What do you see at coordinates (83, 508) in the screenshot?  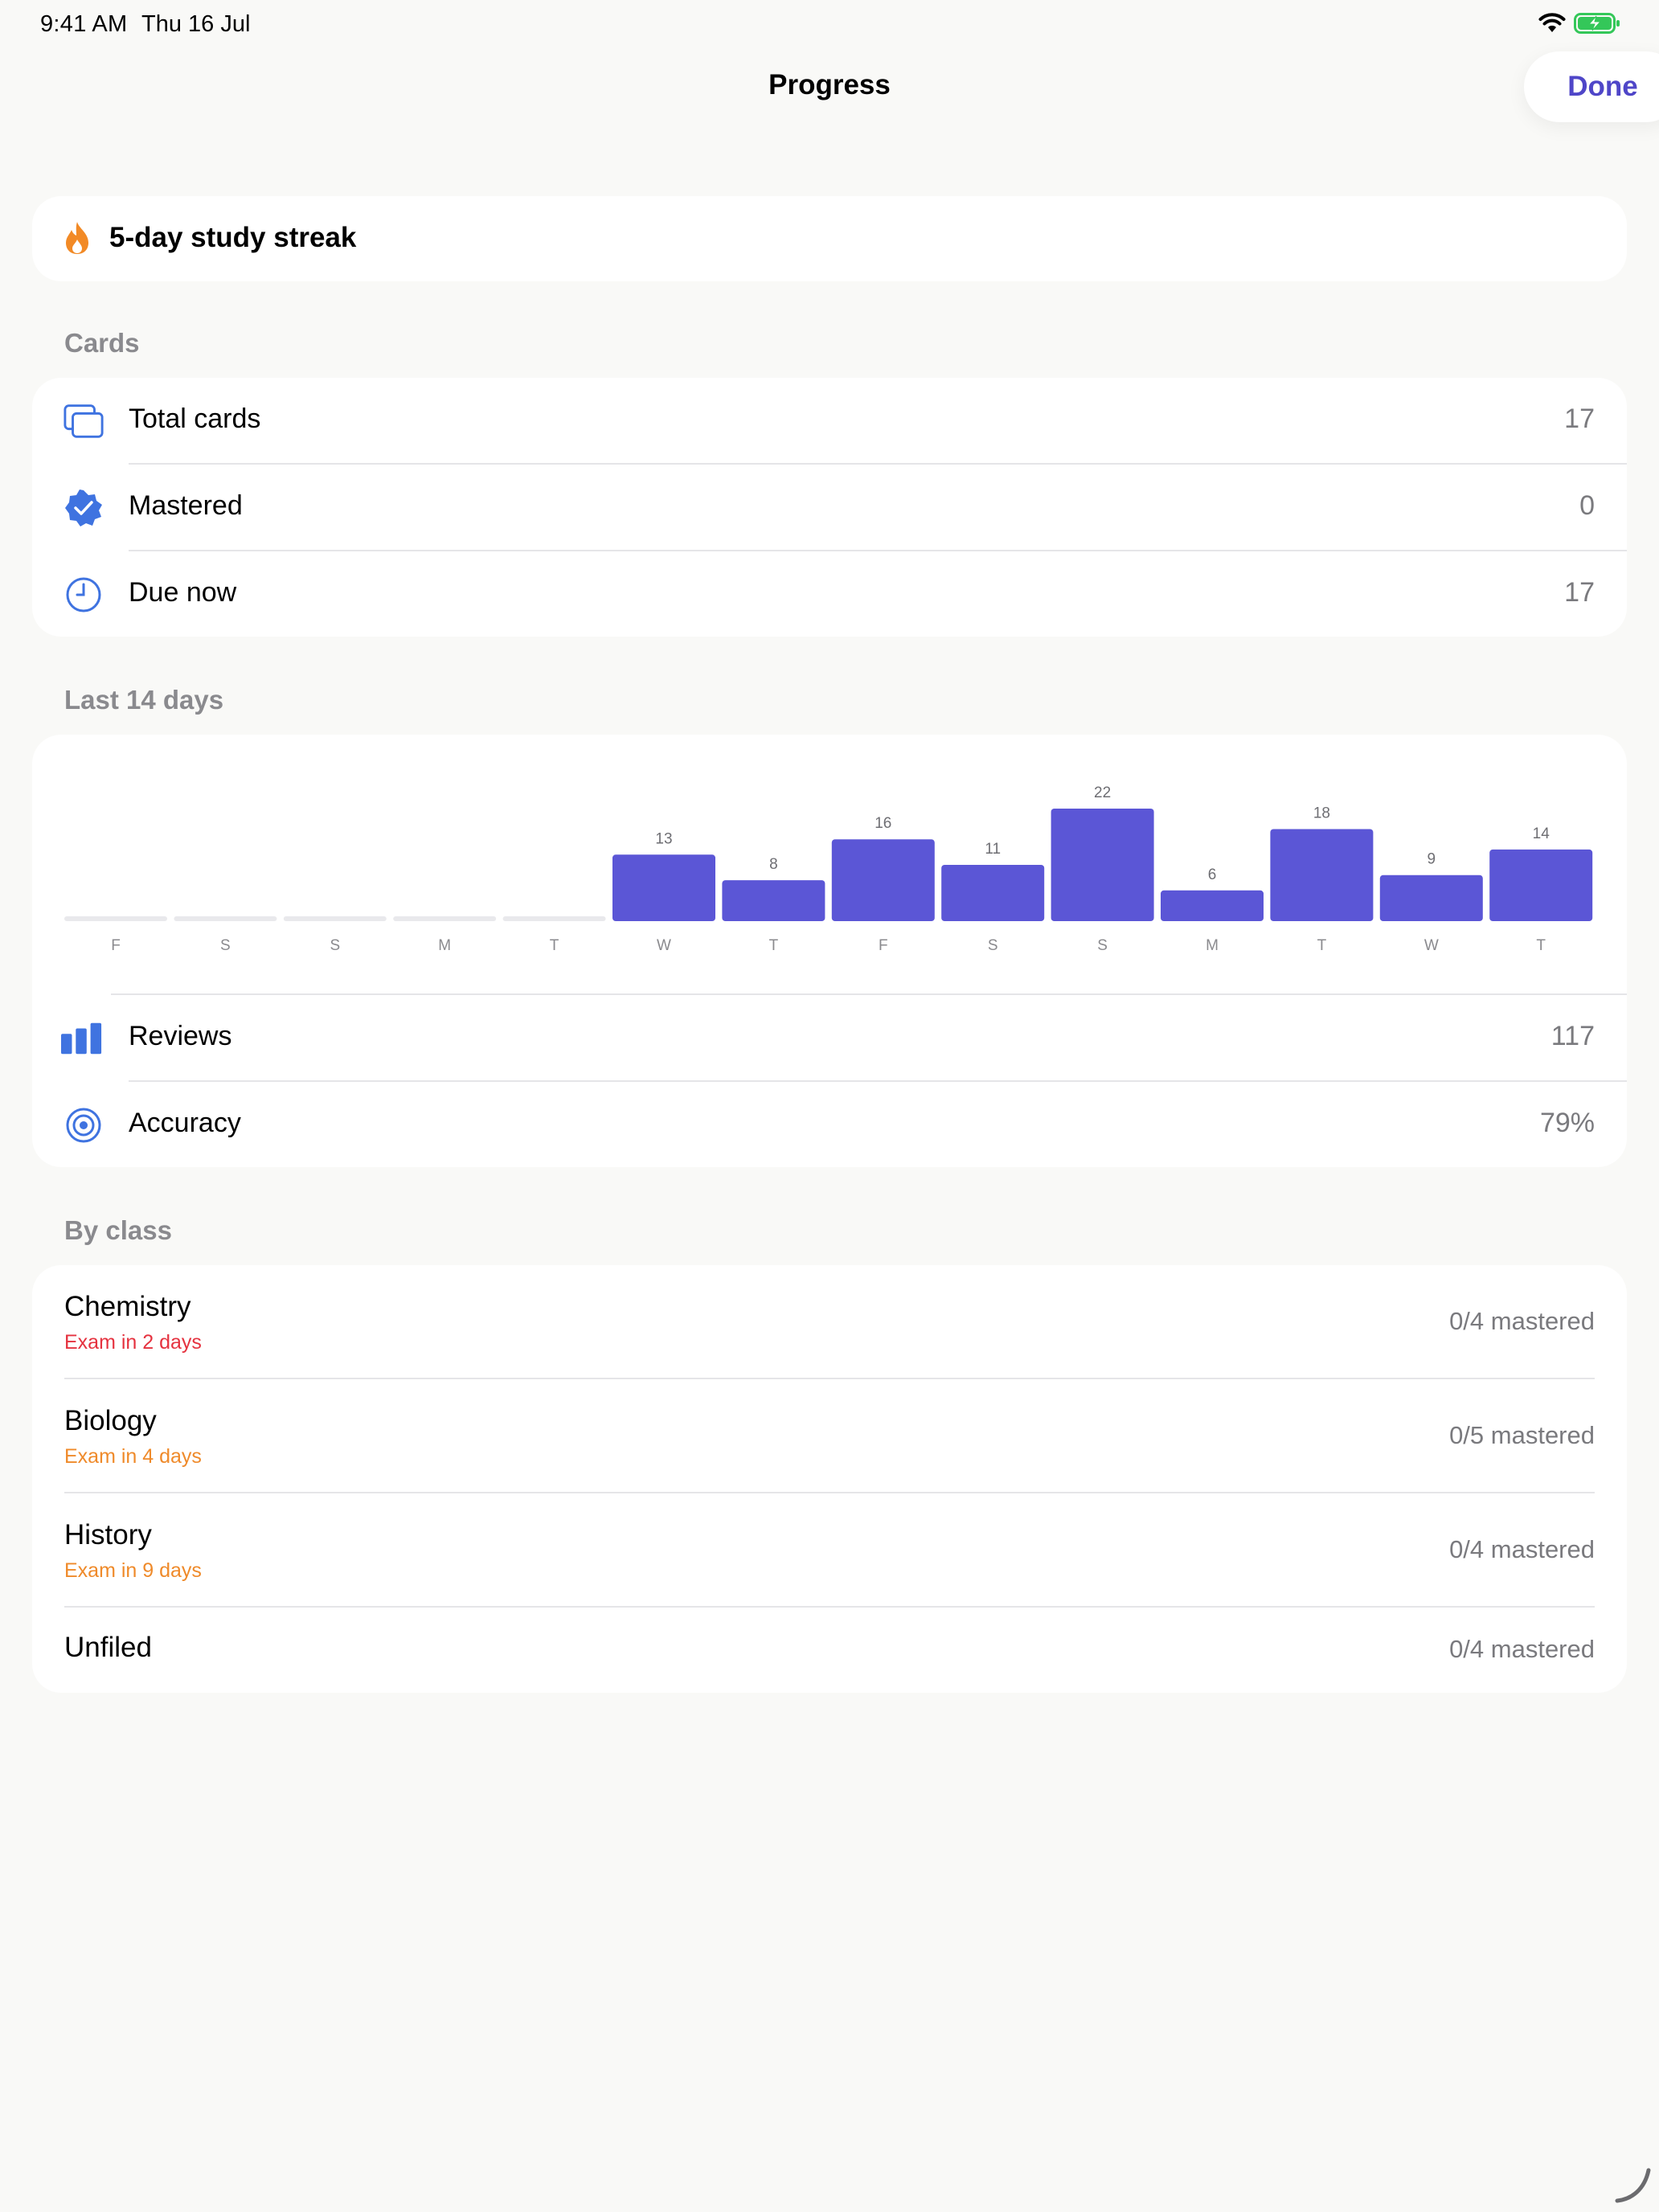 I see `checkmark-seal-icon` at bounding box center [83, 508].